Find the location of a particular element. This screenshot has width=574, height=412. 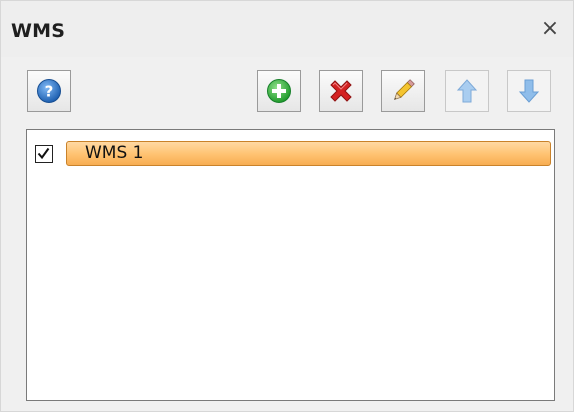

title-bar: WMS × is located at coordinates (287, 29).